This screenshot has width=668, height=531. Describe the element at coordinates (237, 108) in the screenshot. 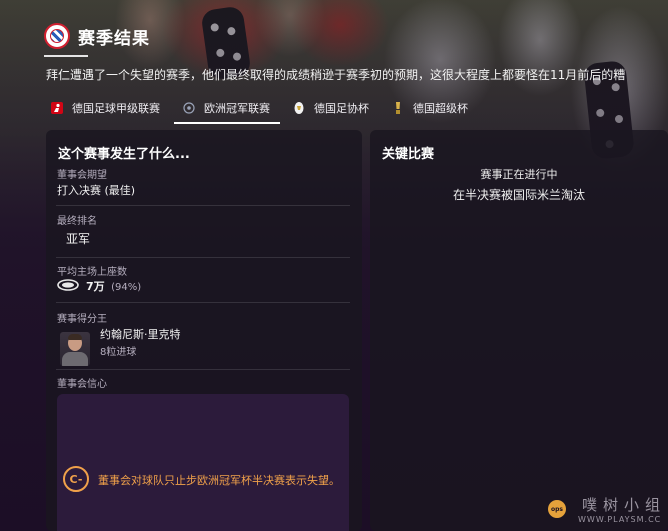

I see `tab-label: 欧洲冠军联赛` at that location.